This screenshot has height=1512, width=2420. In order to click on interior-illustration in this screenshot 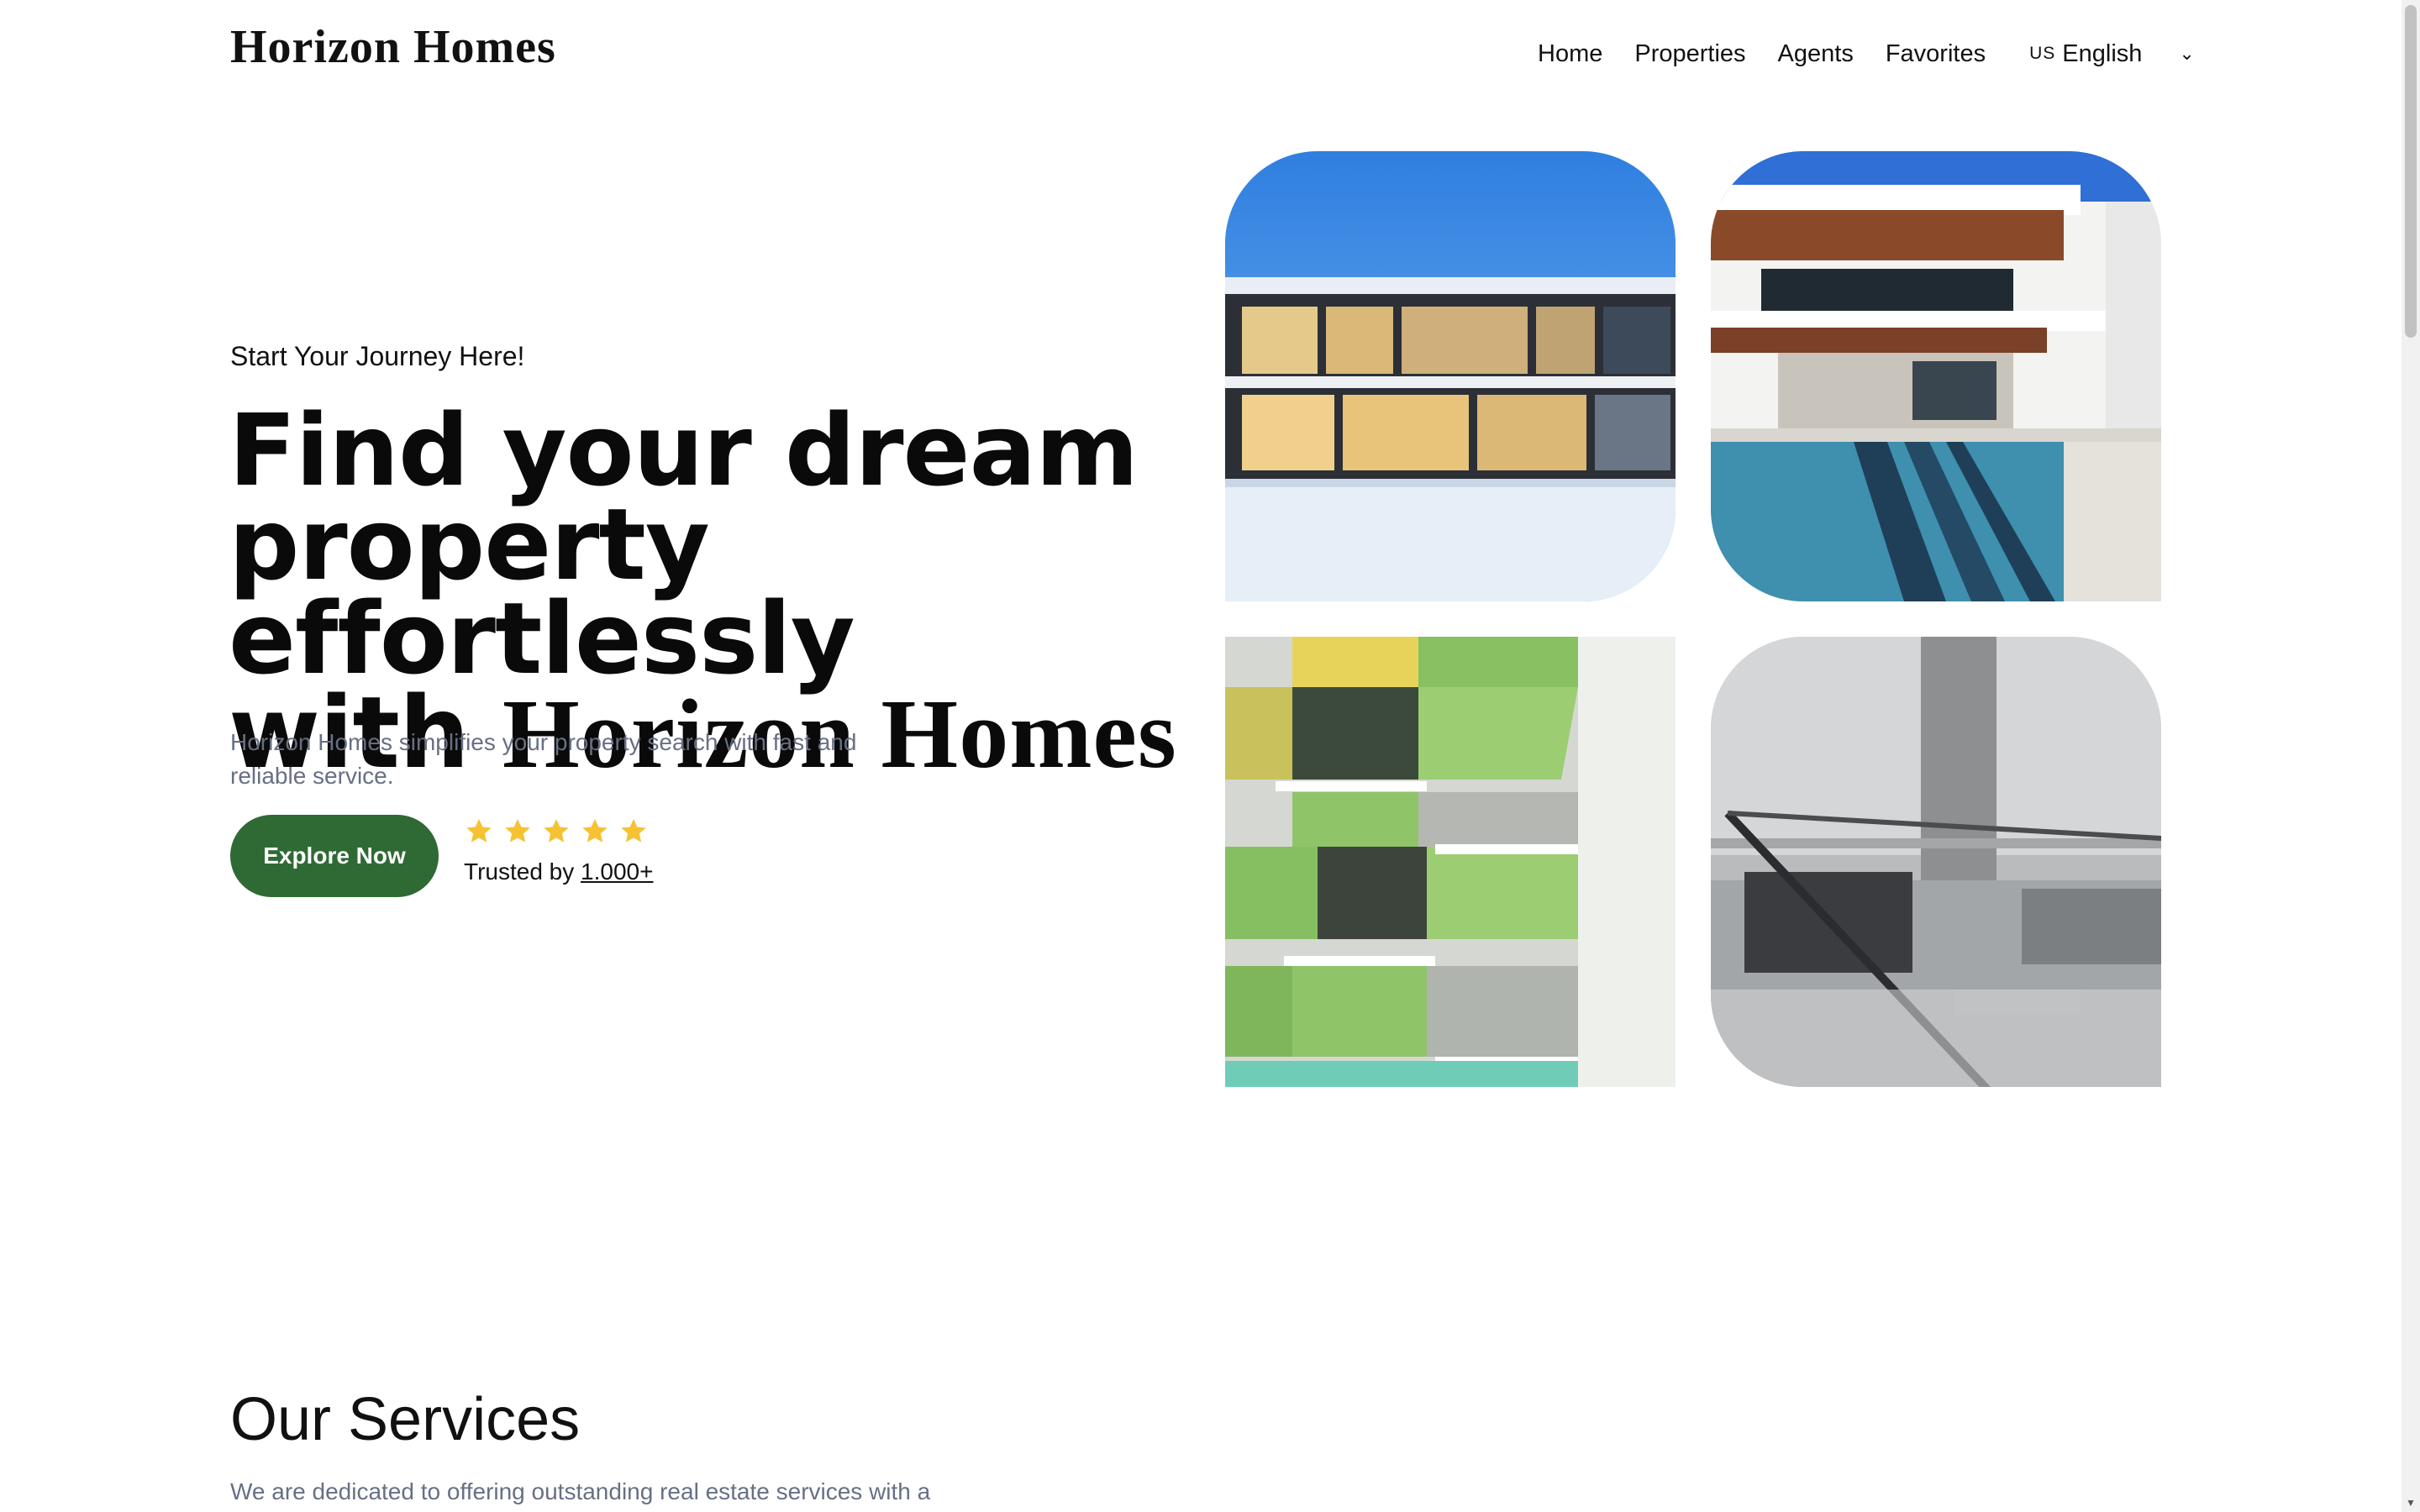, I will do `click(1936, 862)`.